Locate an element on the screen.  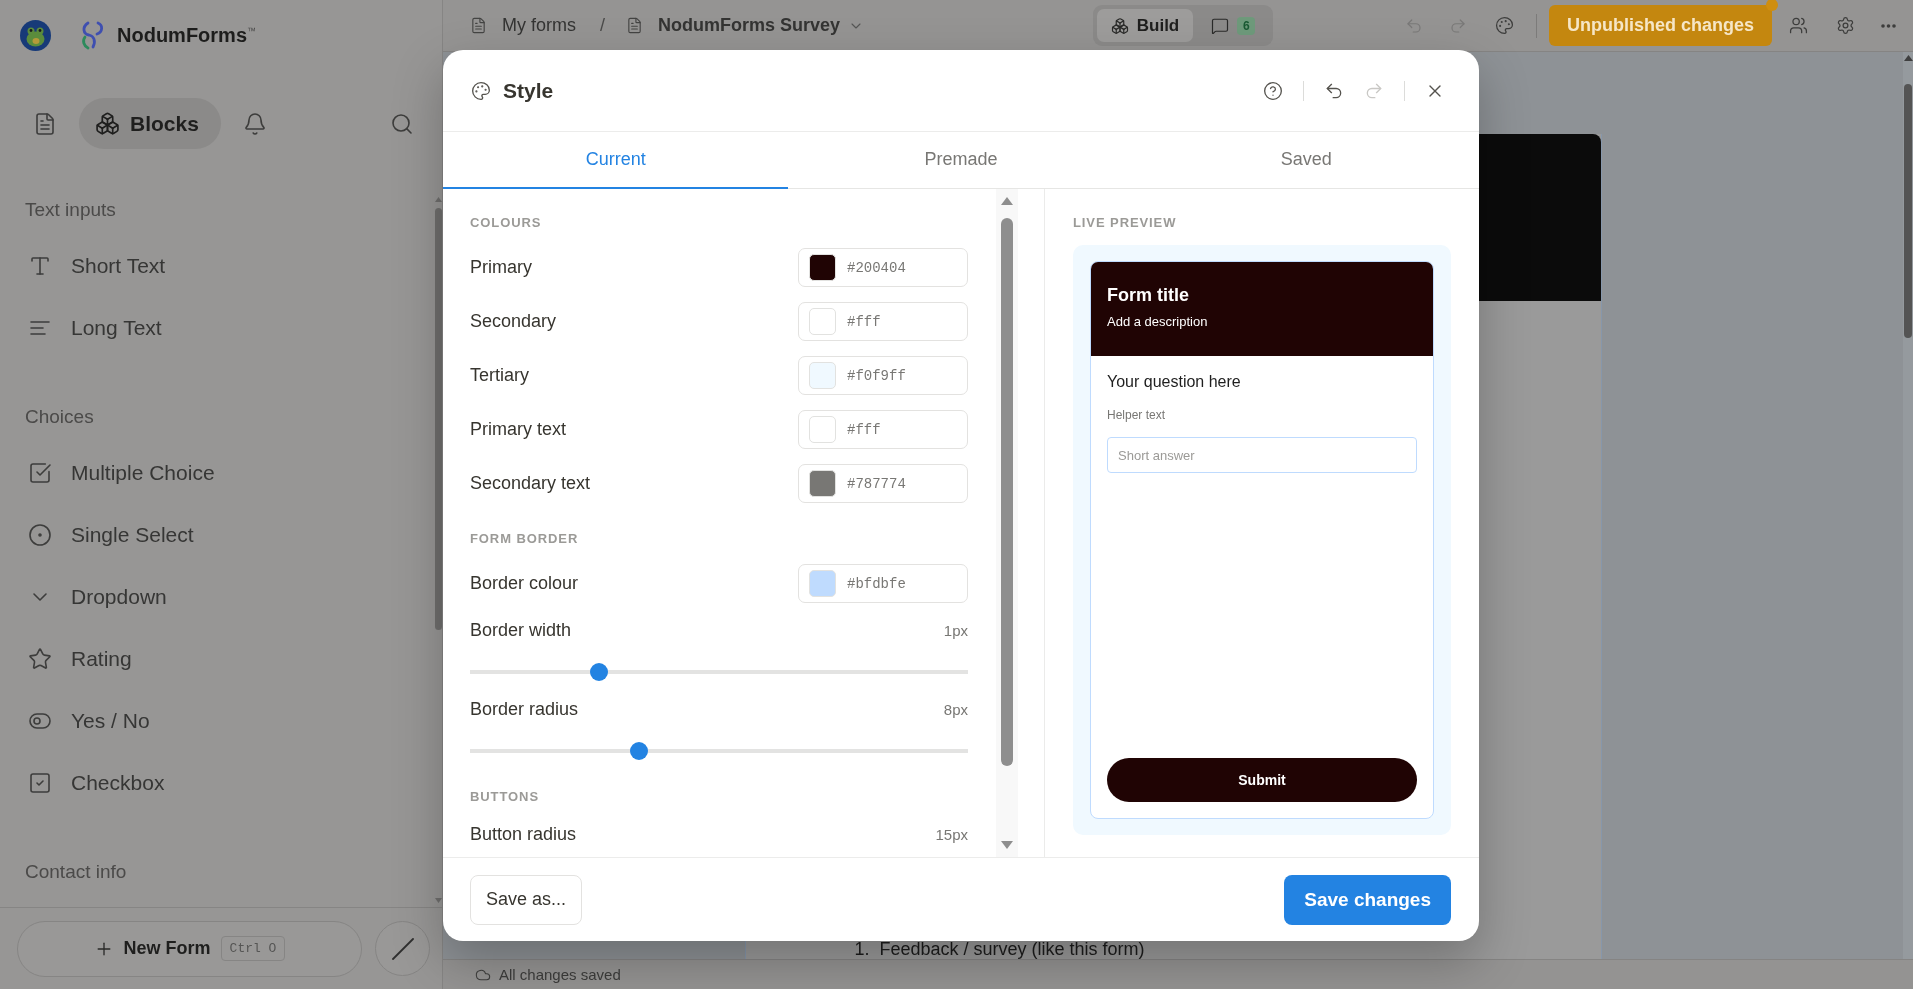
setting-label: Button radius is located at coordinates (523, 834).